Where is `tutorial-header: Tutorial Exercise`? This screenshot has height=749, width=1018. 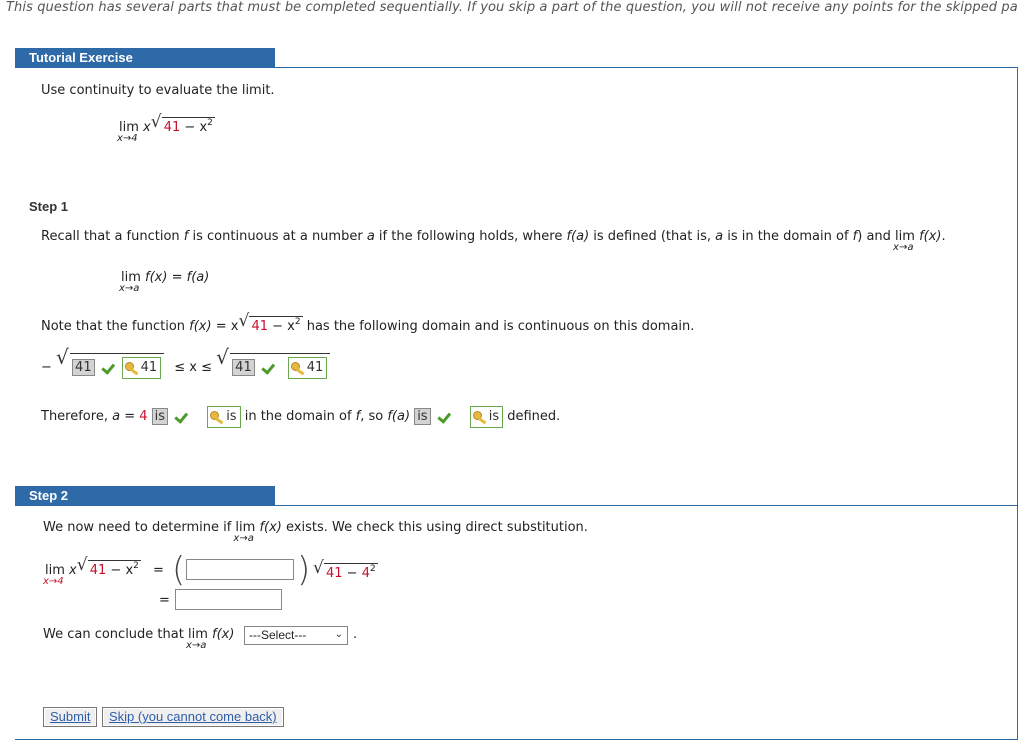 tutorial-header: Tutorial Exercise is located at coordinates (145, 58).